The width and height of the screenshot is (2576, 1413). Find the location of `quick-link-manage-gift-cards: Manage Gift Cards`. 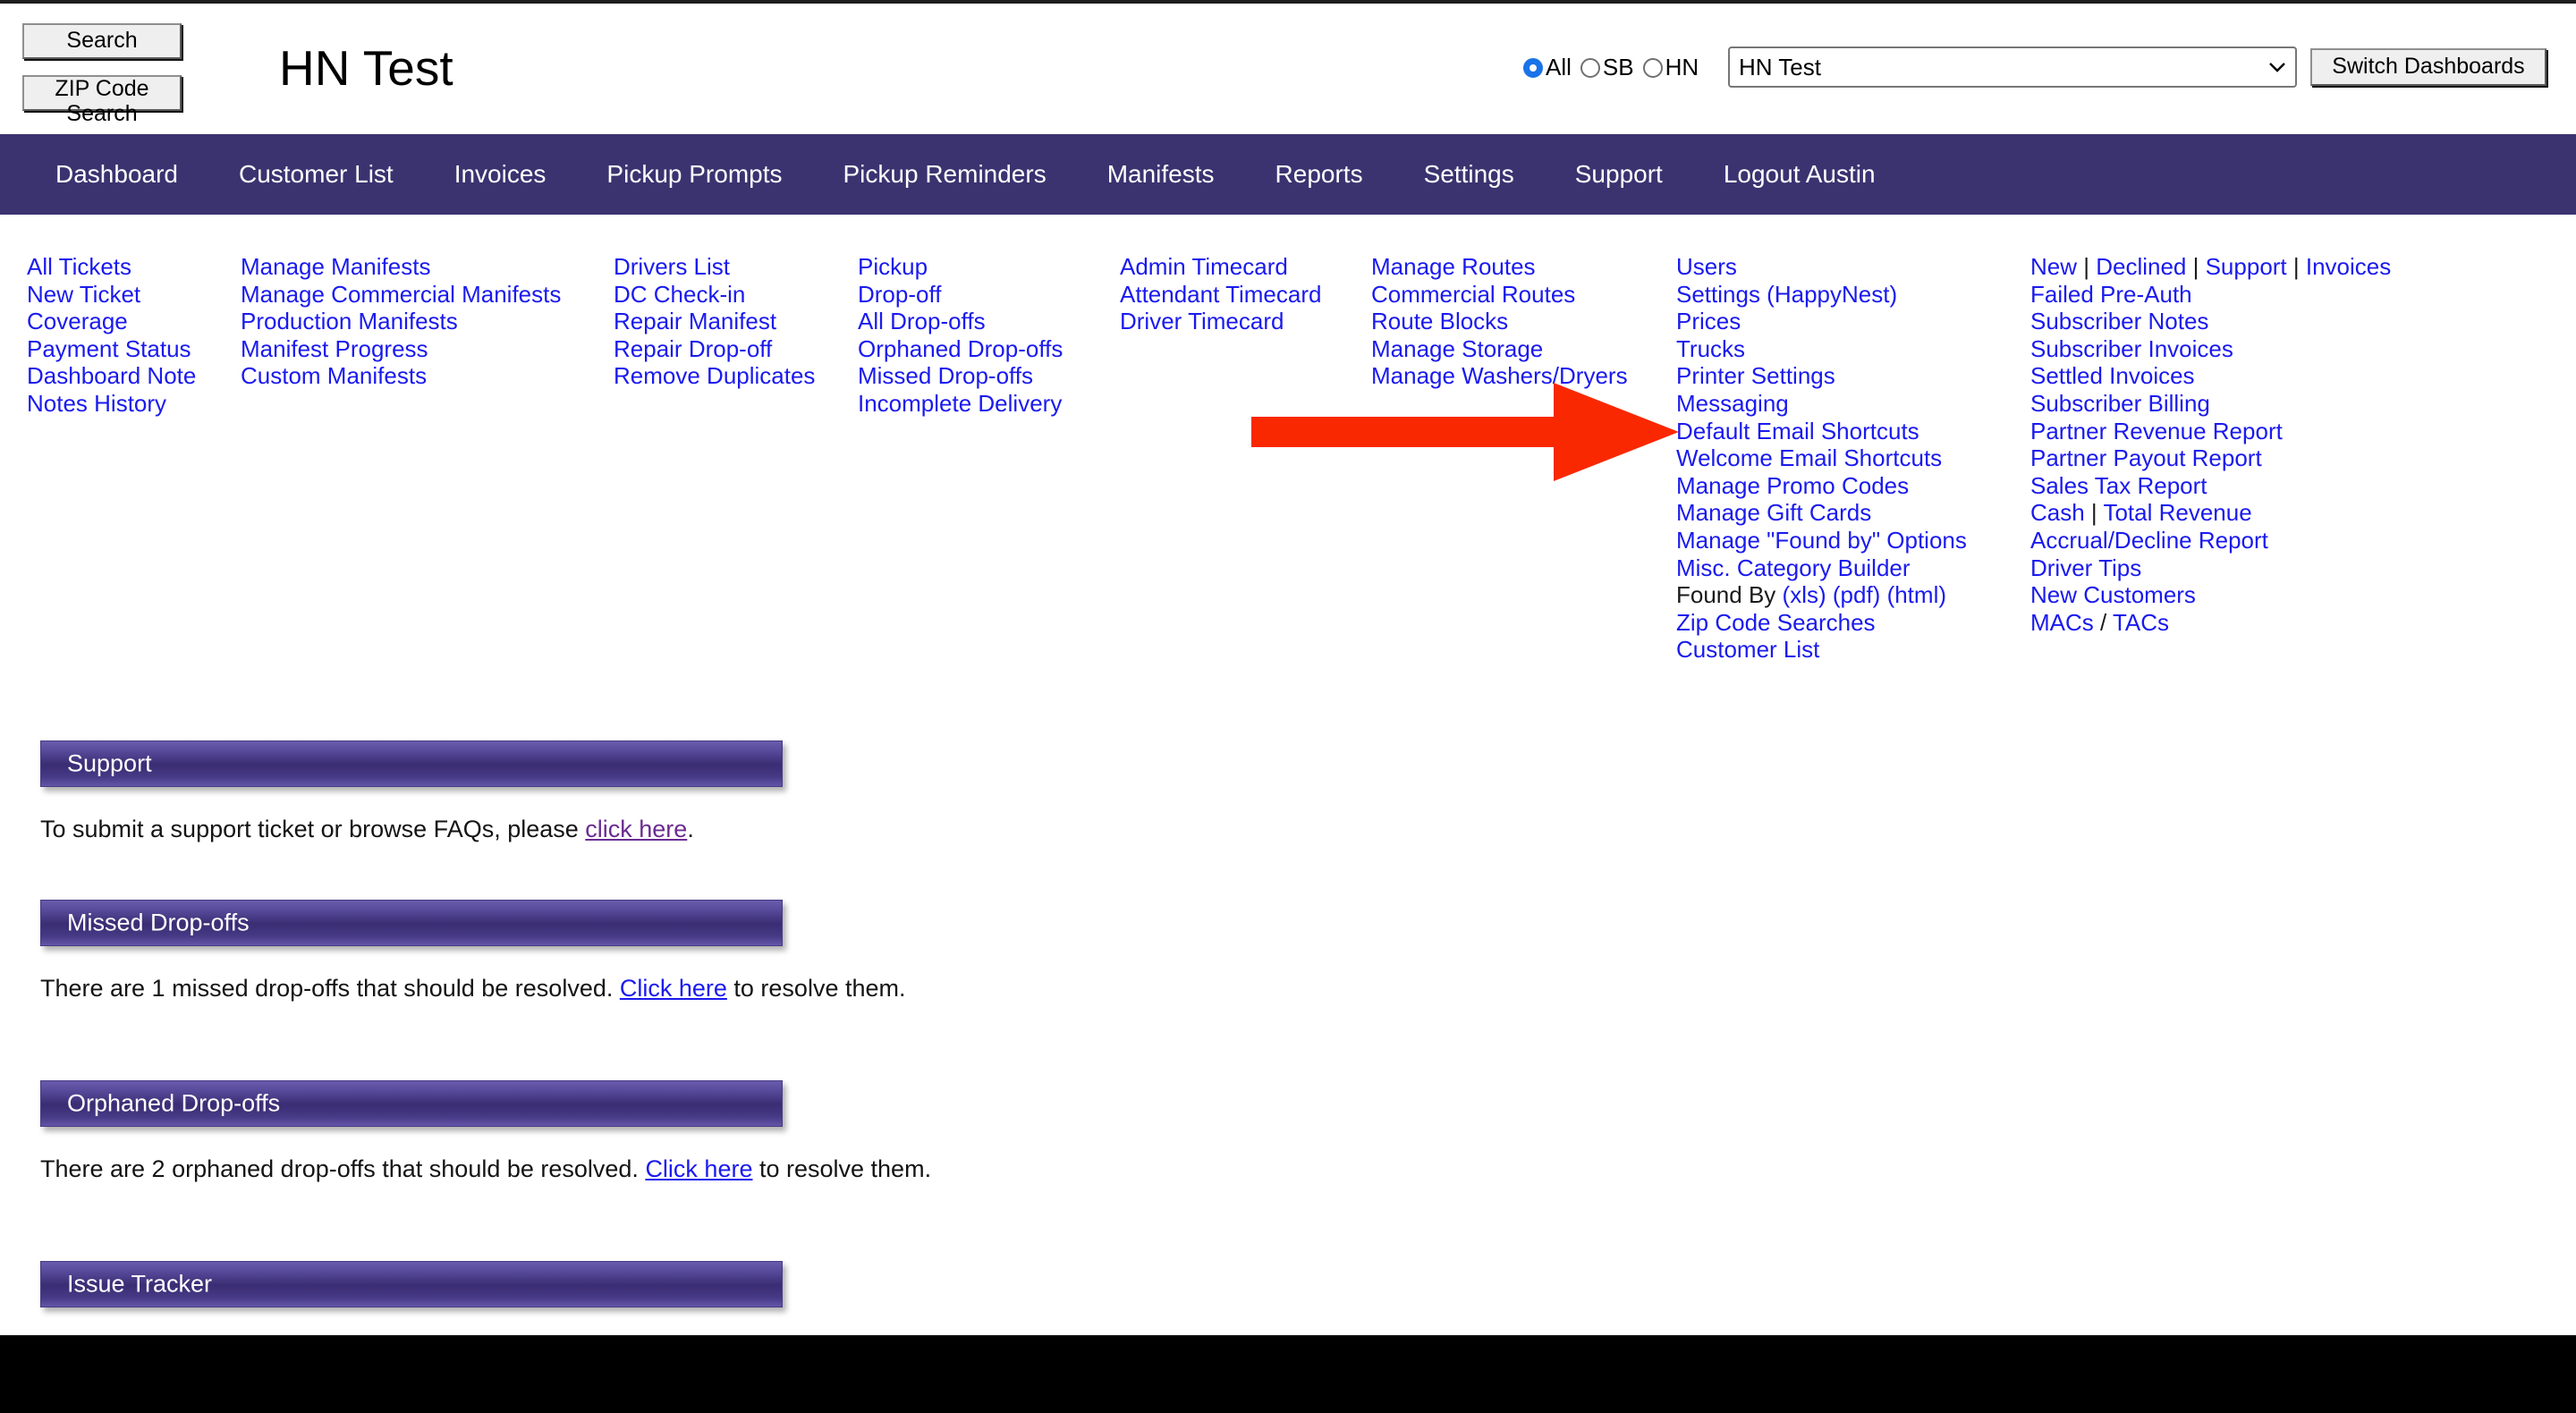

quick-link-manage-gift-cards: Manage Gift Cards is located at coordinates (1821, 513).